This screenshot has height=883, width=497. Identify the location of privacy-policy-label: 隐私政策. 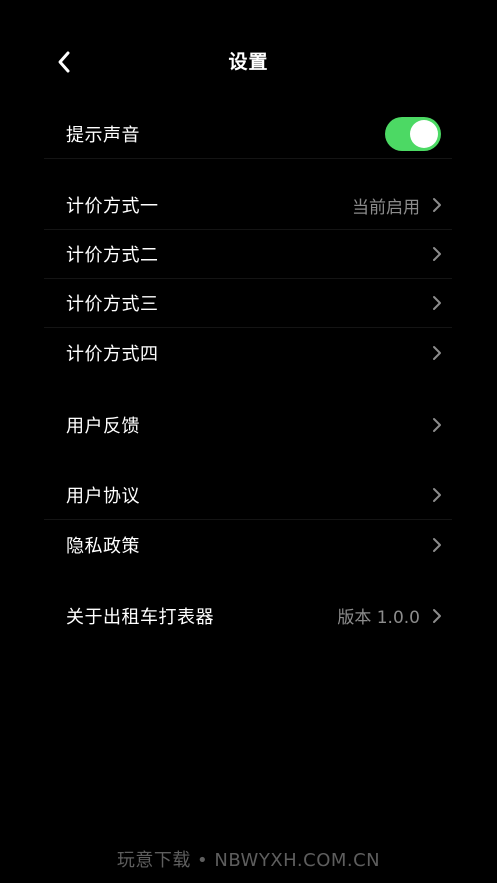
(103, 546).